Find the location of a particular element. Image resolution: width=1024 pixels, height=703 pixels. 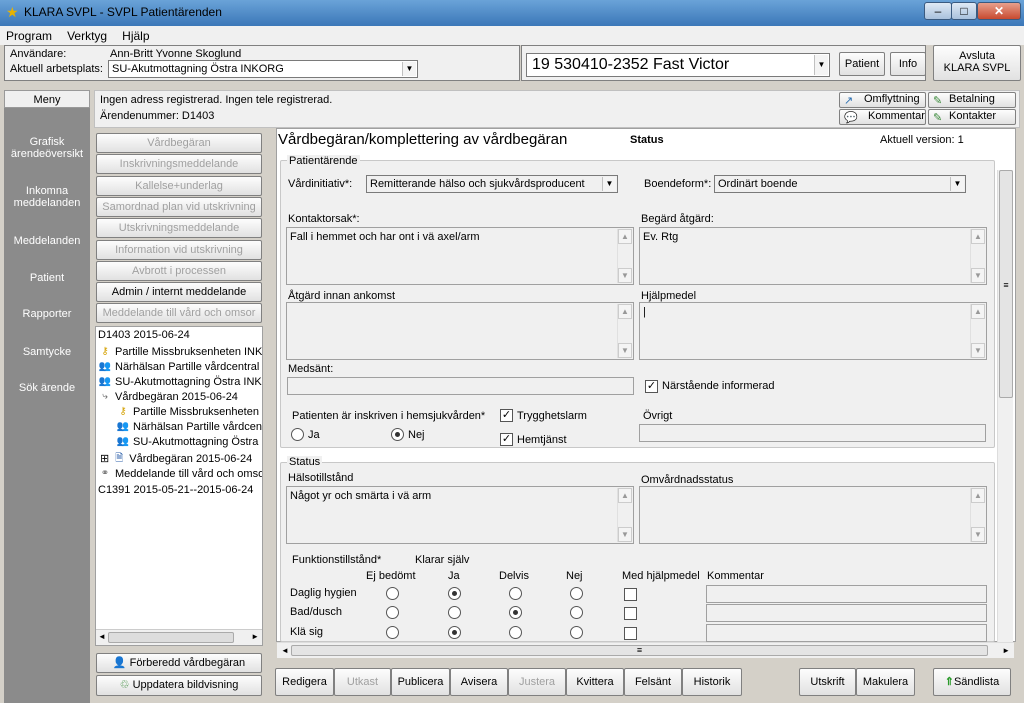

expand-icon: ⊞ is located at coordinates (104, 459).